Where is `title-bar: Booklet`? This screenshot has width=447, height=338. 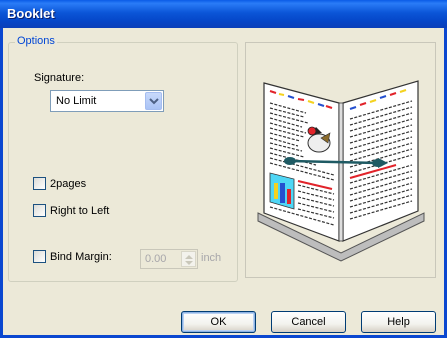 title-bar: Booklet is located at coordinates (223, 14).